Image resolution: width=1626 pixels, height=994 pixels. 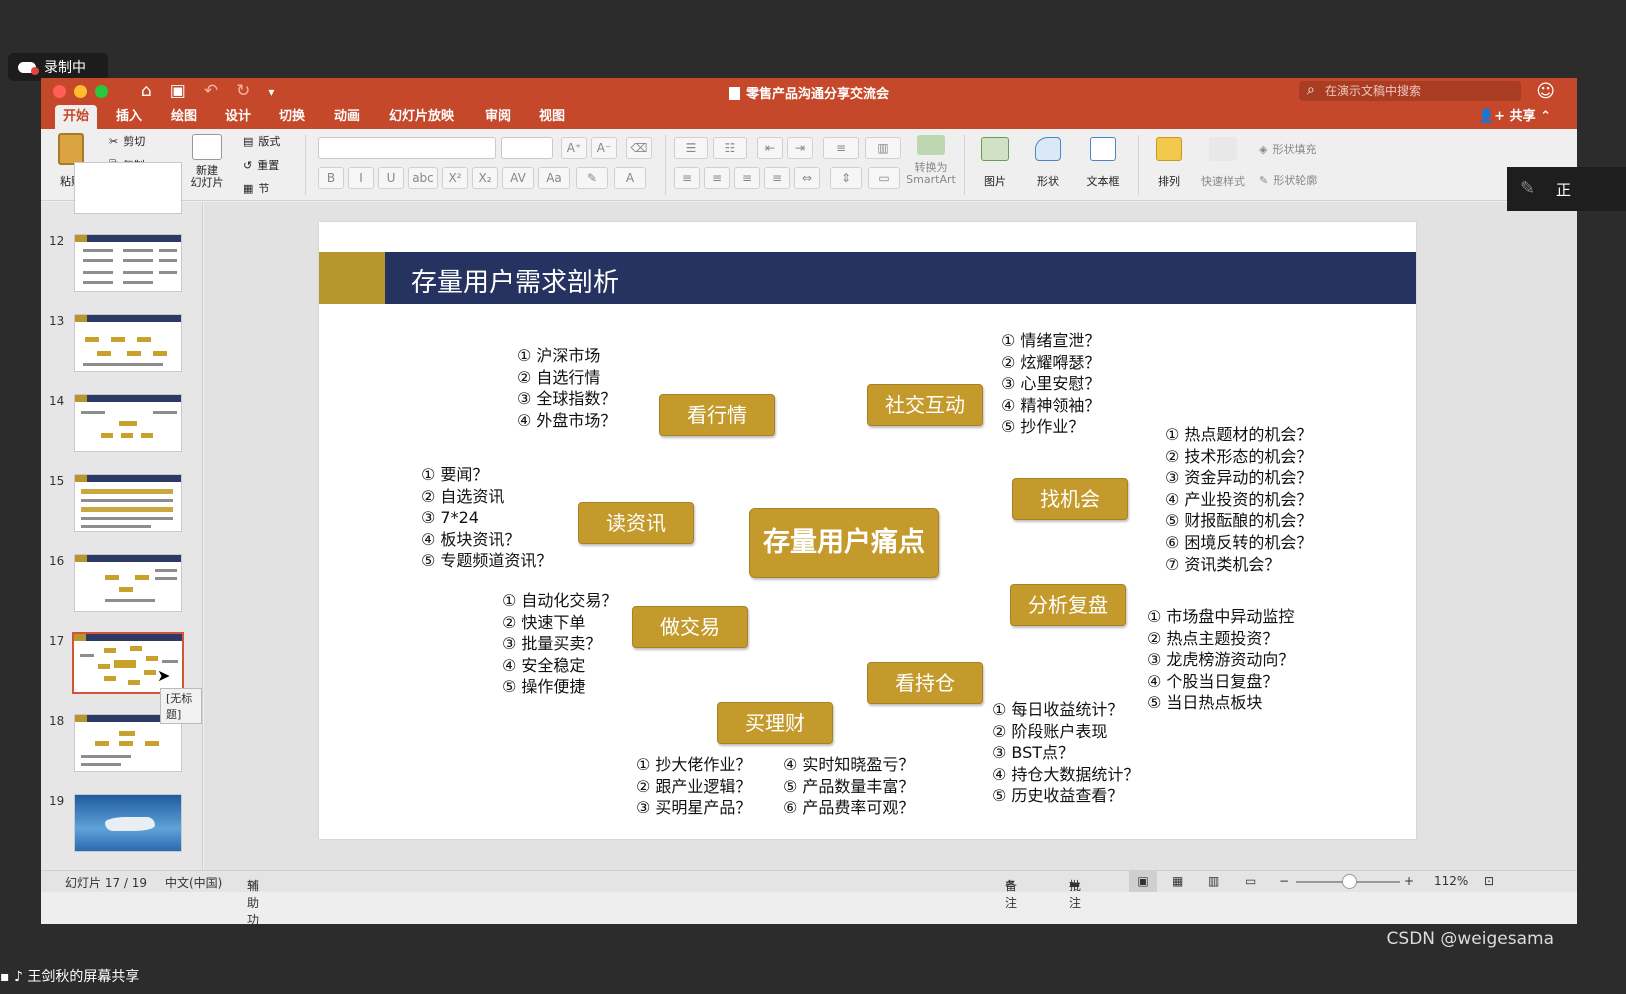 What do you see at coordinates (261, 141) in the screenshot?
I see `layout-button: ▤ 版式` at bounding box center [261, 141].